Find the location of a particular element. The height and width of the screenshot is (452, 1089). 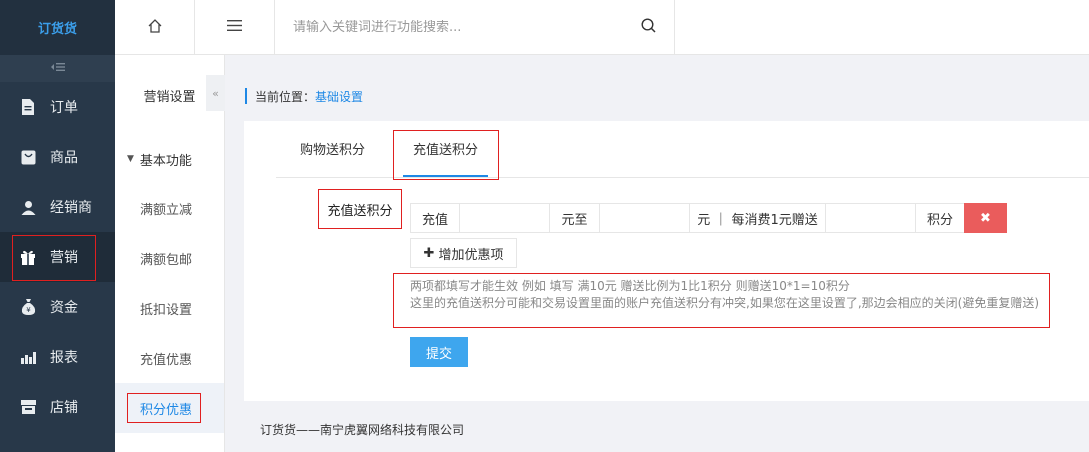

caret-down-icon: ▼ is located at coordinates (130, 159).